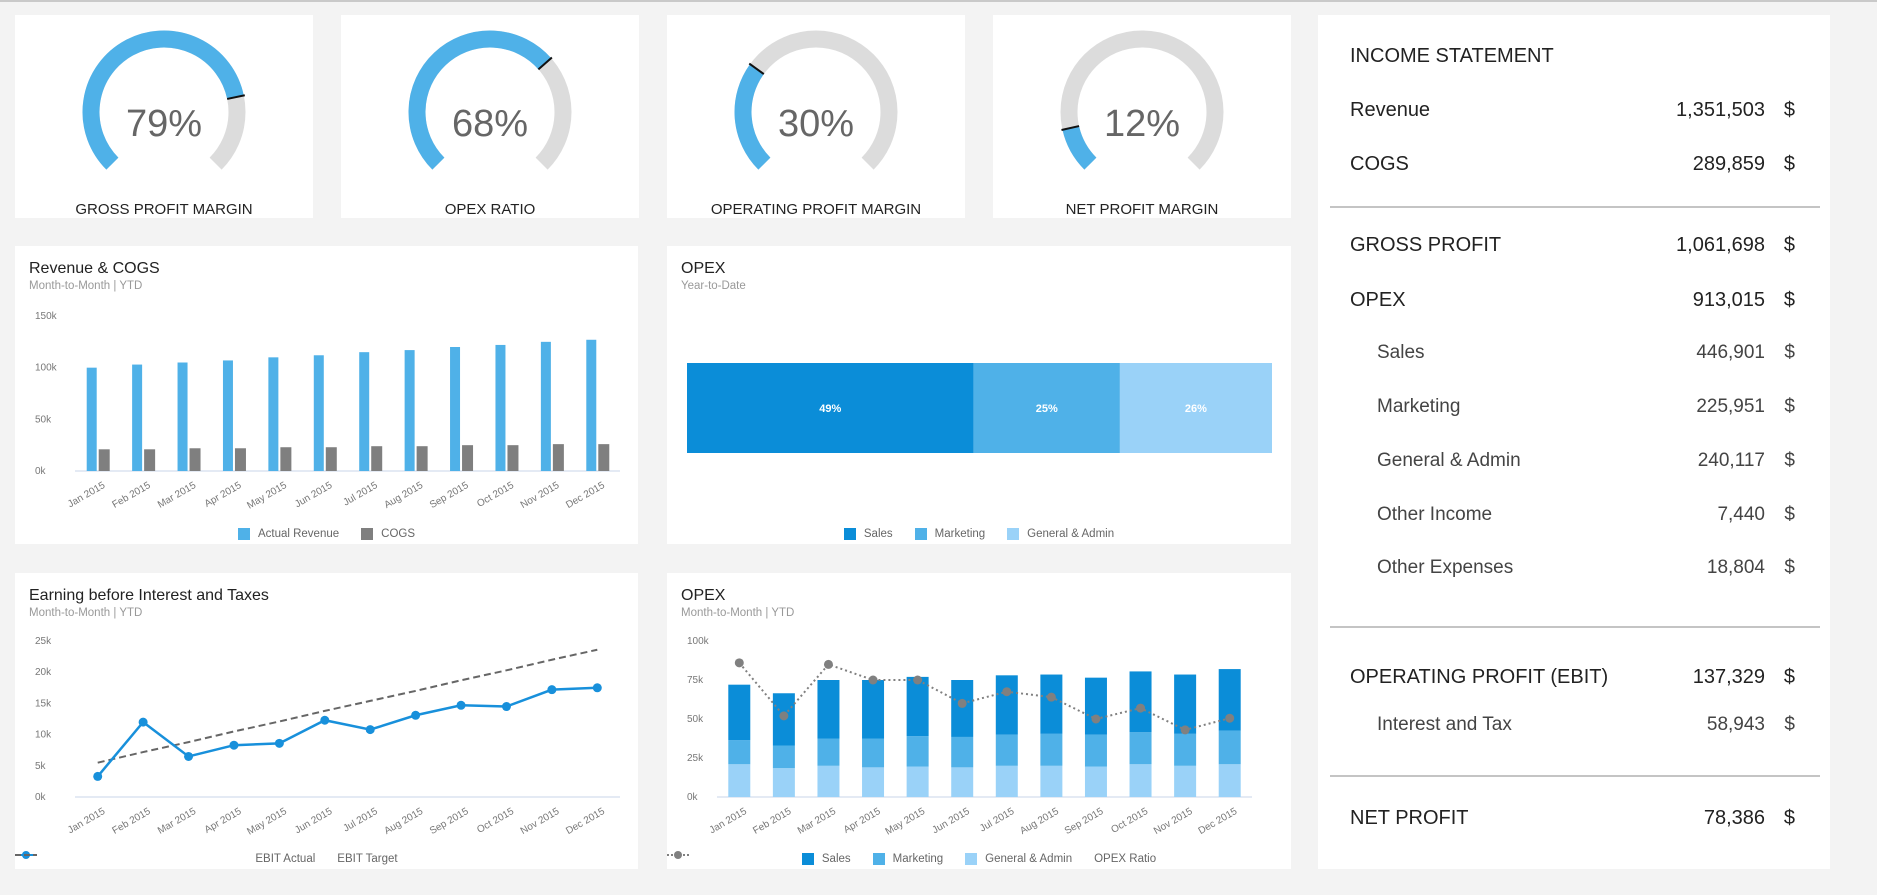 This screenshot has height=895, width=1877. I want to click on divider, so click(1575, 627).